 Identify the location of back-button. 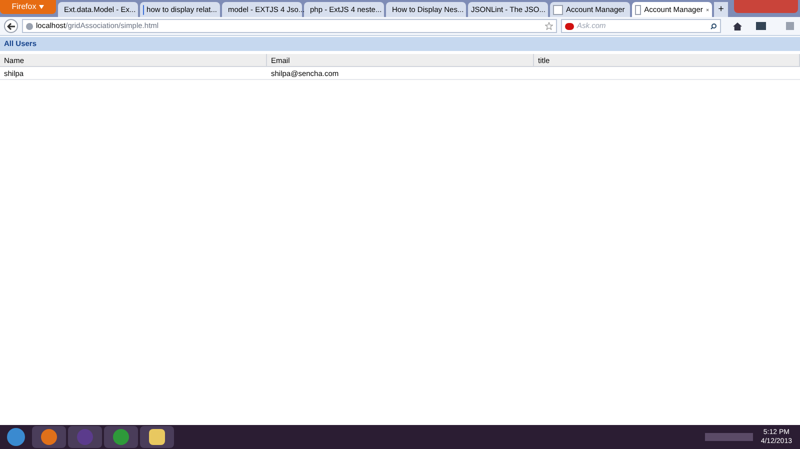
(11, 26).